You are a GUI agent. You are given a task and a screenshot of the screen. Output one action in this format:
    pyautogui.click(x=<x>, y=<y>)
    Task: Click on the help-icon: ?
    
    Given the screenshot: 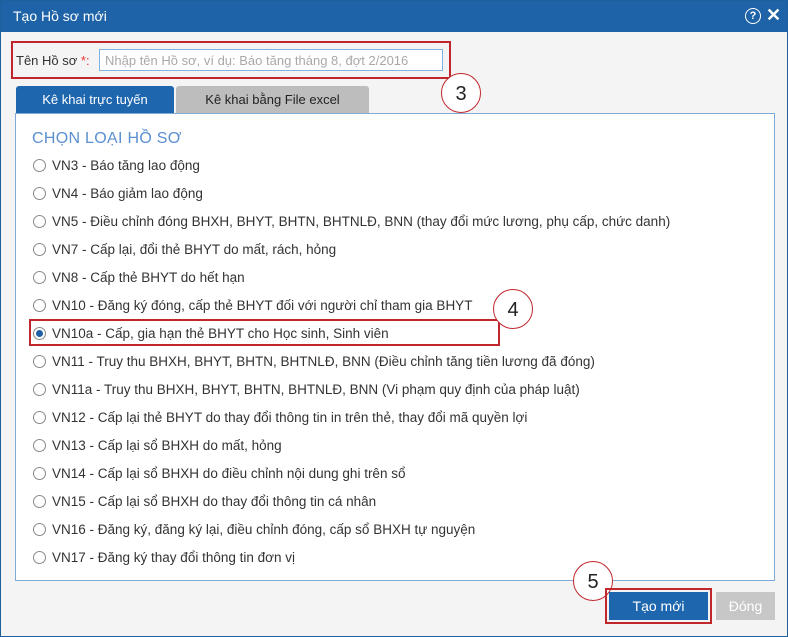 What is the action you would take?
    pyautogui.click(x=753, y=16)
    